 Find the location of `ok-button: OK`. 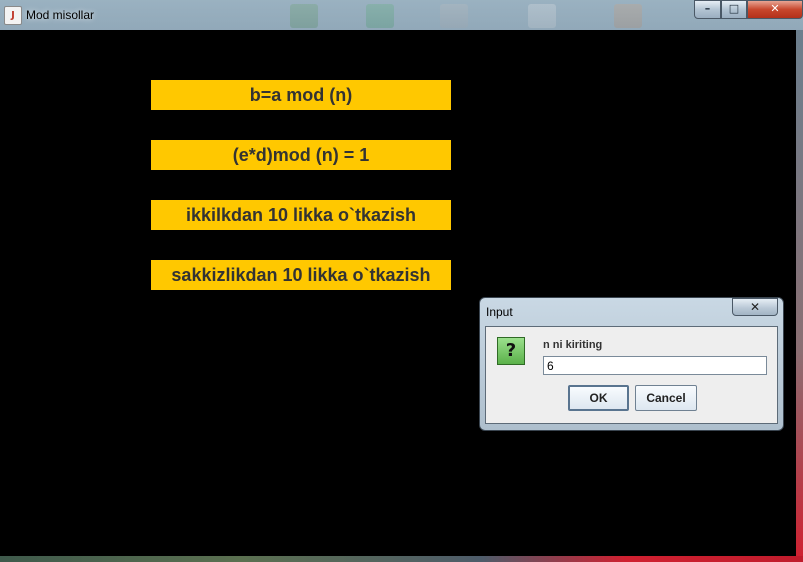

ok-button: OK is located at coordinates (598, 398).